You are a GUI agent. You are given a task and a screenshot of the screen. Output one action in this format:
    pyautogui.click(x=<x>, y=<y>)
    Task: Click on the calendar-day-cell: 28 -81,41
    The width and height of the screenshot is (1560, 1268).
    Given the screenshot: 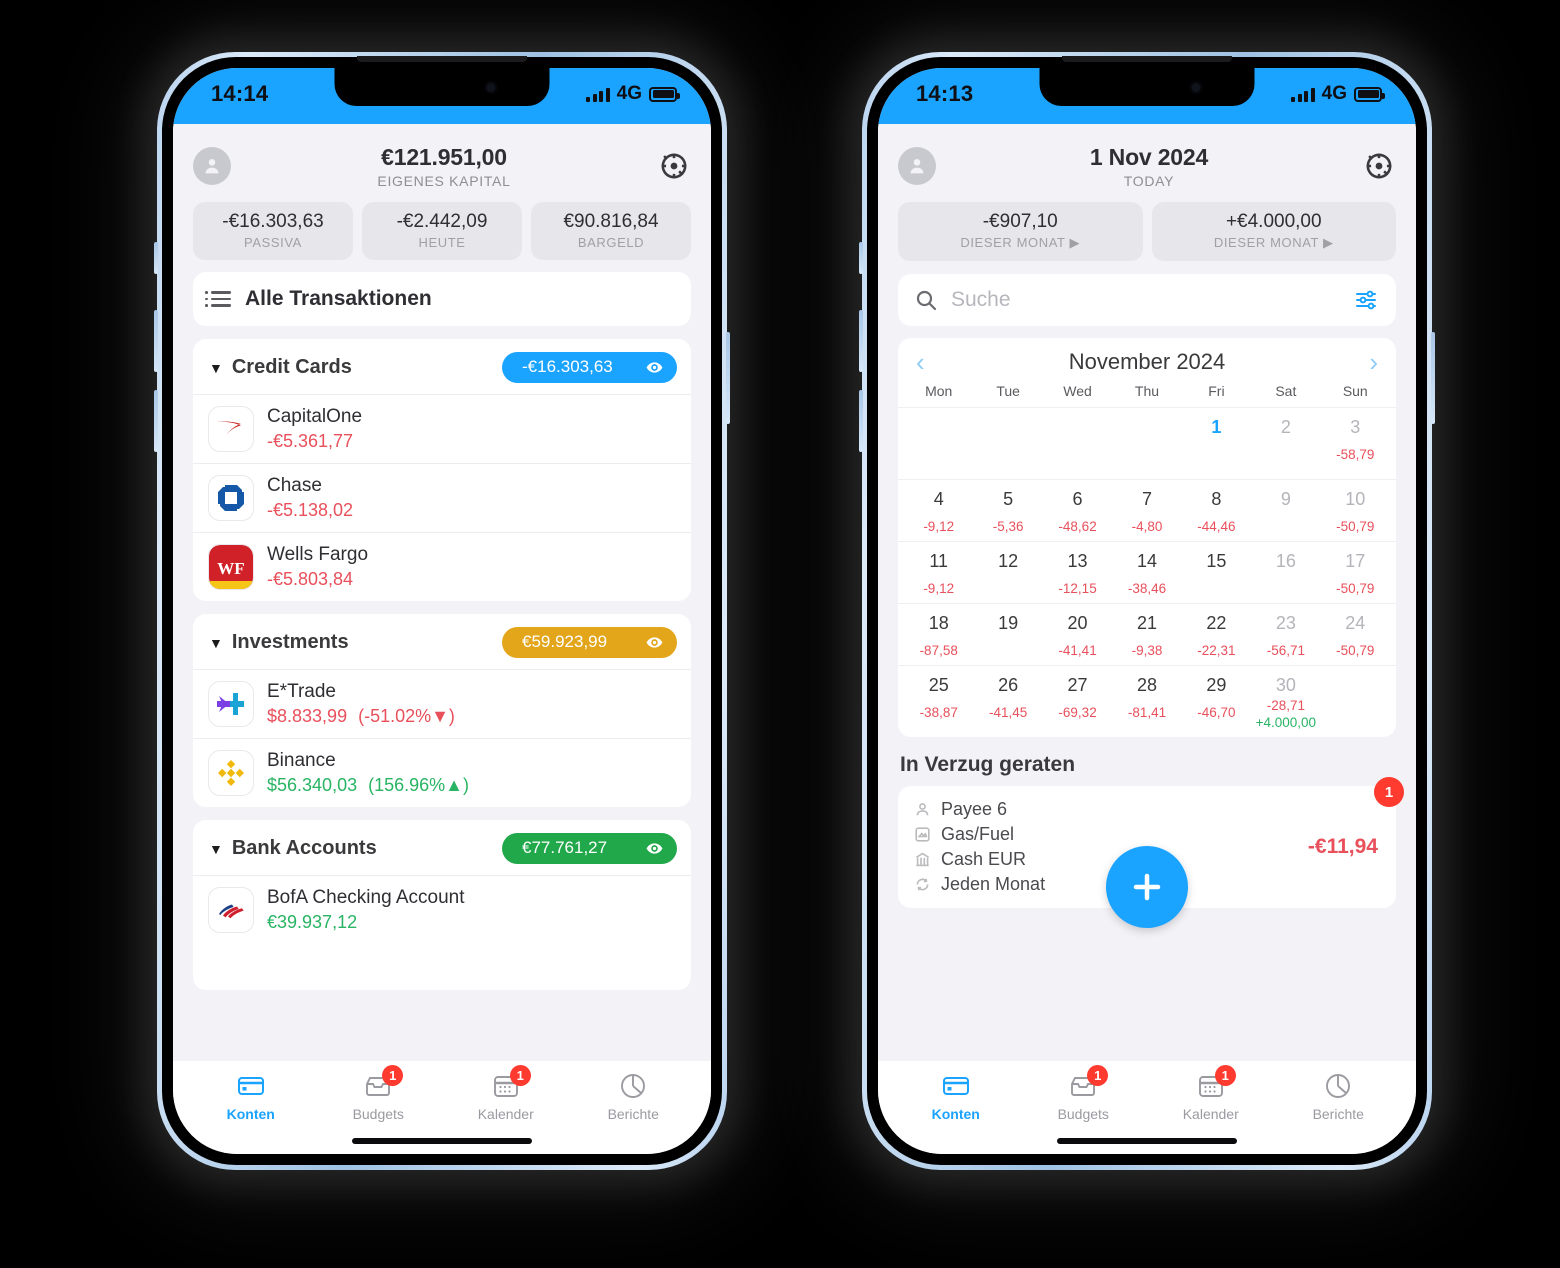 What is the action you would take?
    pyautogui.click(x=1146, y=702)
    